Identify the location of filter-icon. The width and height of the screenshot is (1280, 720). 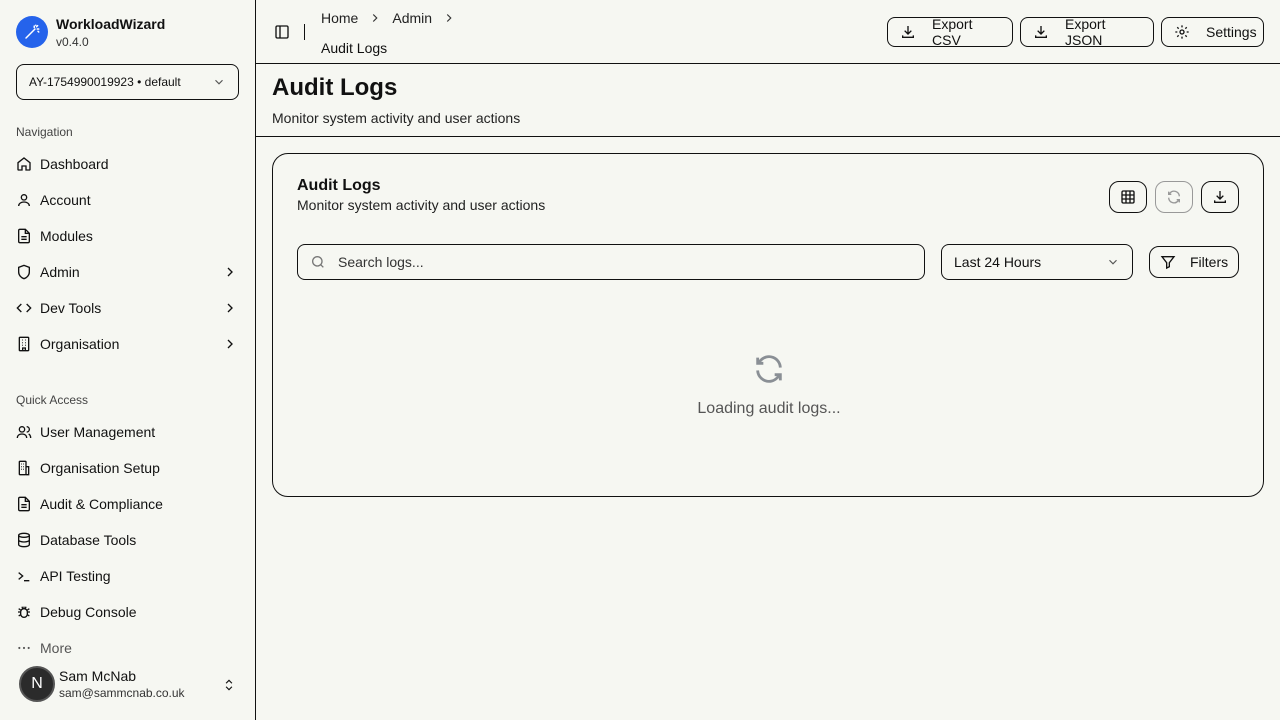
(1168, 262).